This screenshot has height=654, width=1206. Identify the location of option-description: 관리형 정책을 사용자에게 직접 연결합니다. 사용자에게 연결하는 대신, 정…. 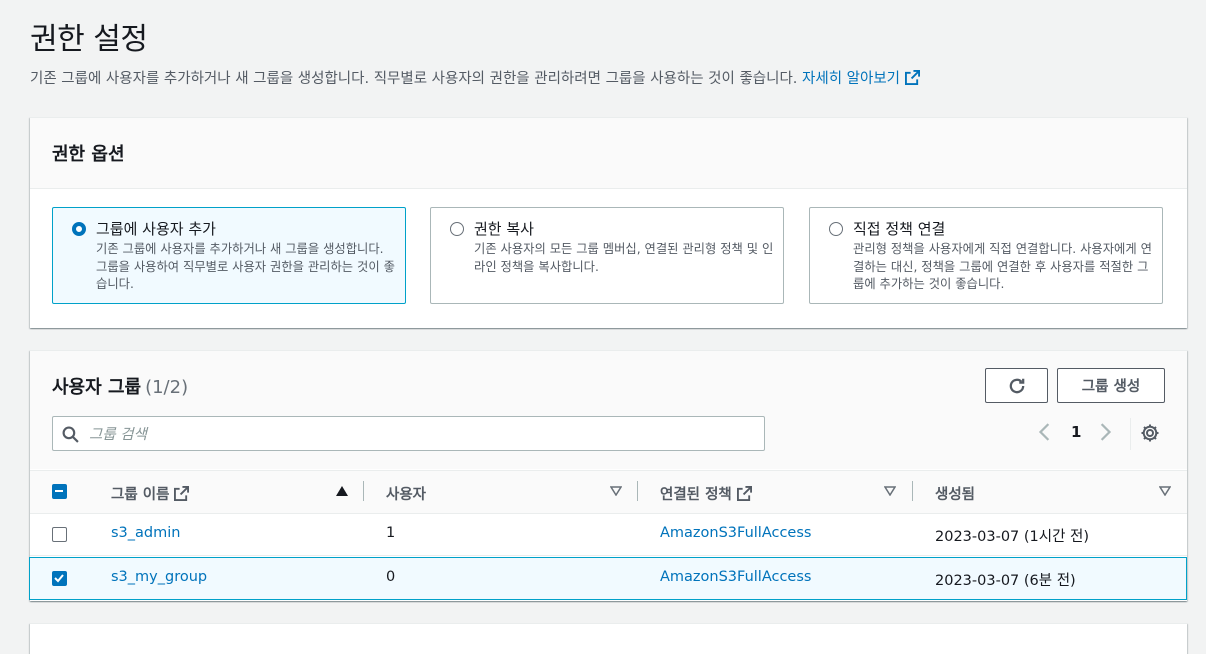
(1002, 266).